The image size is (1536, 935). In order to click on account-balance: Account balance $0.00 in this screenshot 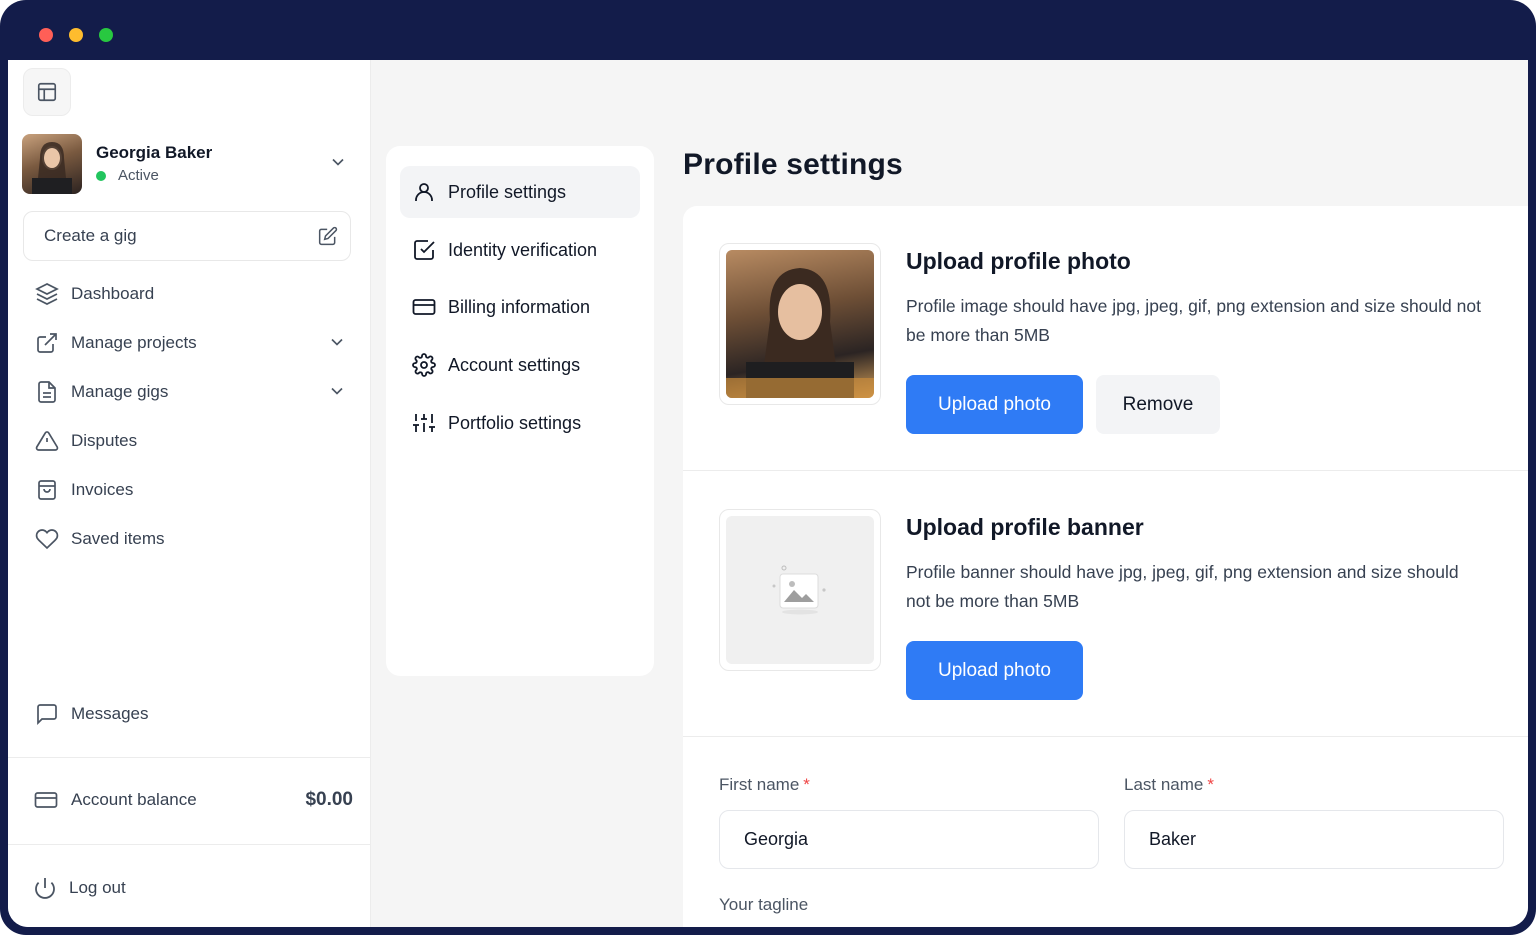, I will do `click(188, 800)`.